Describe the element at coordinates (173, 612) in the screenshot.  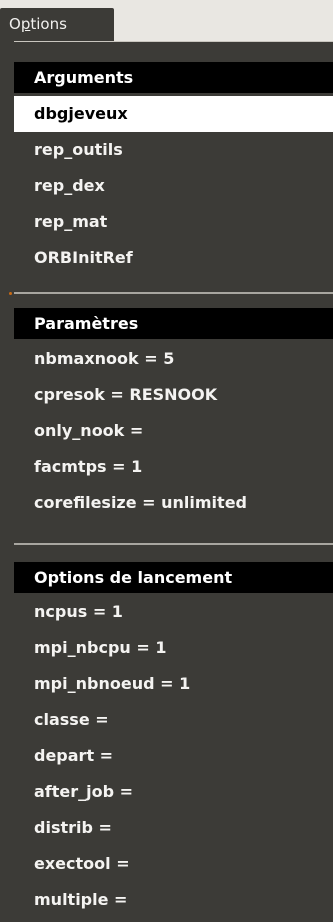
I see `menu-item-ncpus: ncpus = 1` at that location.